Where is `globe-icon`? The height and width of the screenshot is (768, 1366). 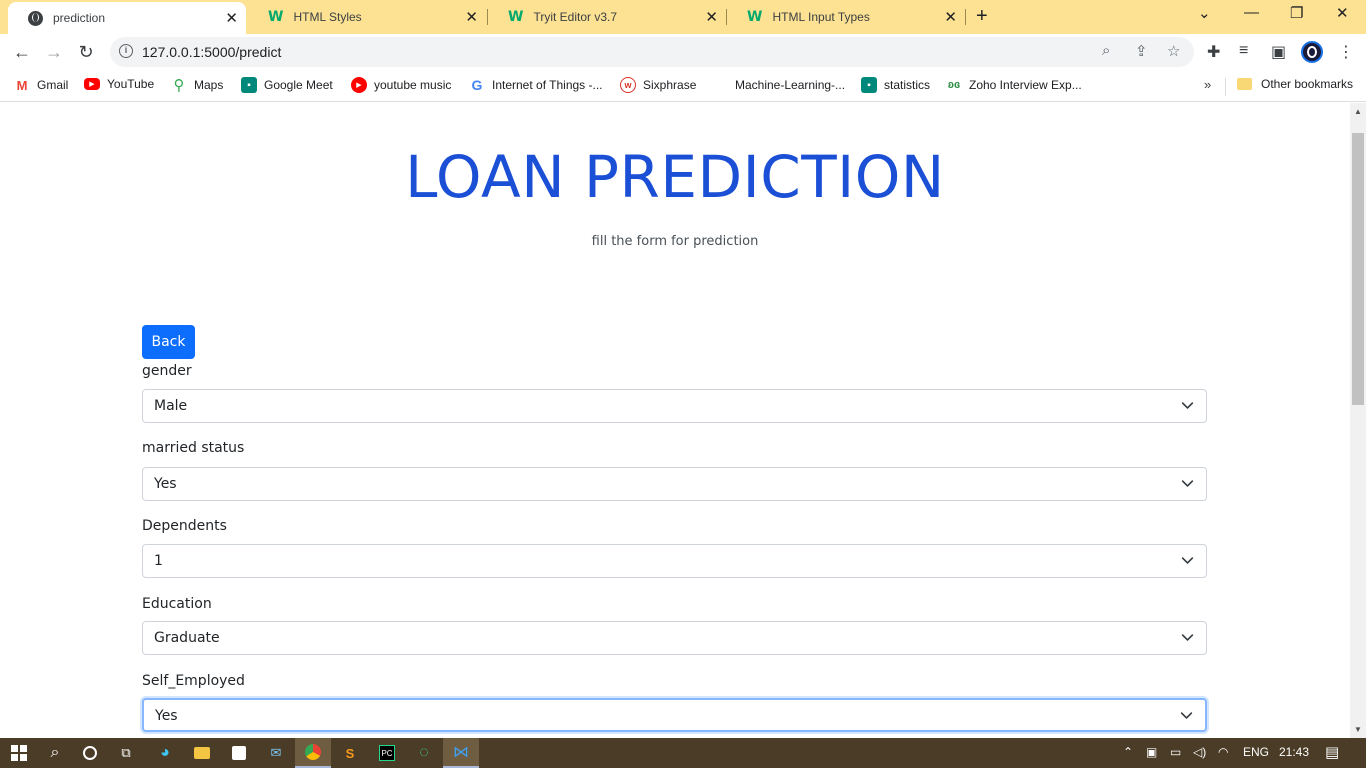
globe-icon is located at coordinates (35, 18).